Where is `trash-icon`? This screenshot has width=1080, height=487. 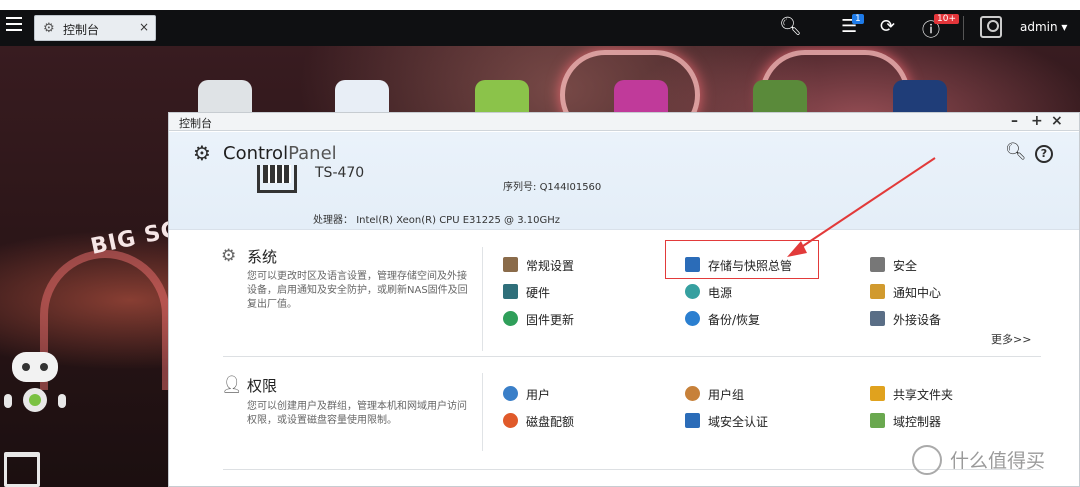
trash-icon is located at coordinates (22, 469).